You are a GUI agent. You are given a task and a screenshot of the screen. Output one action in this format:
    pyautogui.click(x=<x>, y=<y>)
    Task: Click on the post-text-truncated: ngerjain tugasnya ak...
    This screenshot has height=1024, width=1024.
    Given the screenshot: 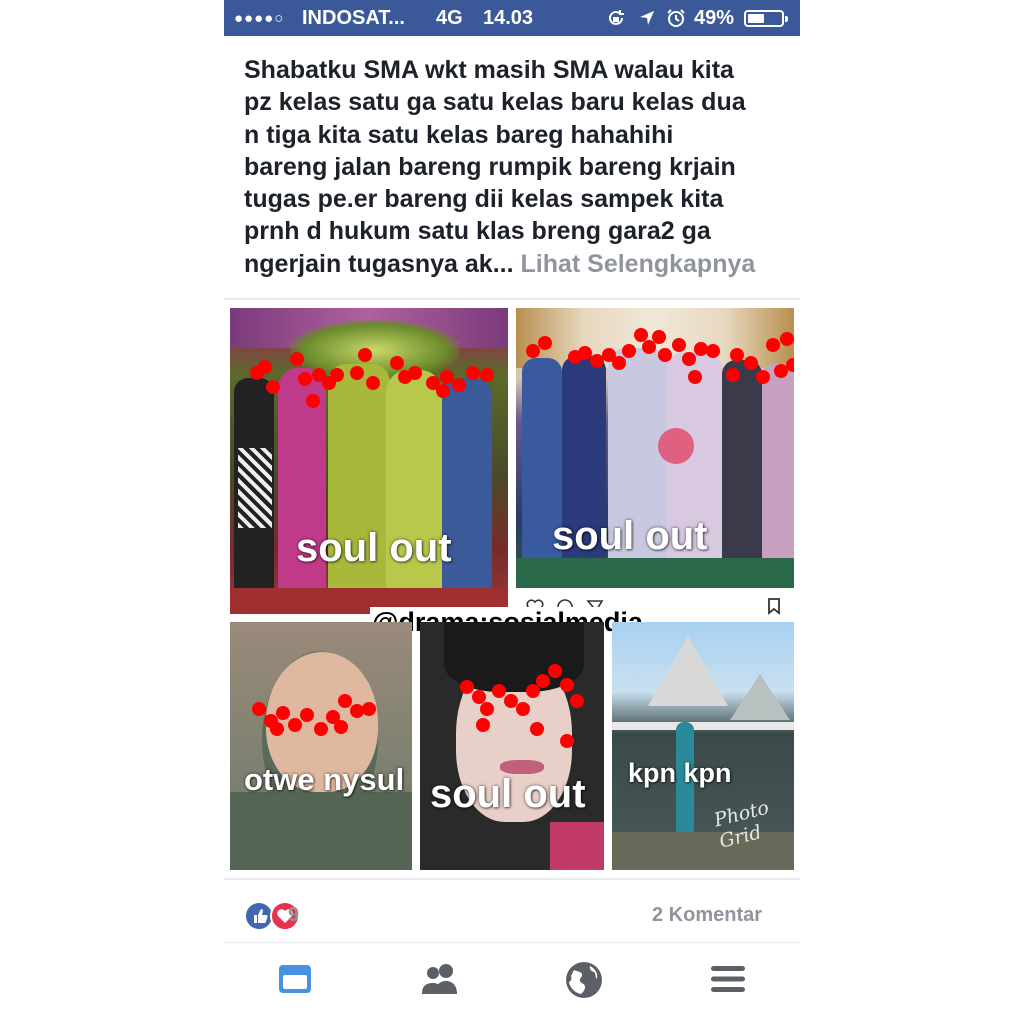 What is the action you would take?
    pyautogui.click(x=379, y=263)
    